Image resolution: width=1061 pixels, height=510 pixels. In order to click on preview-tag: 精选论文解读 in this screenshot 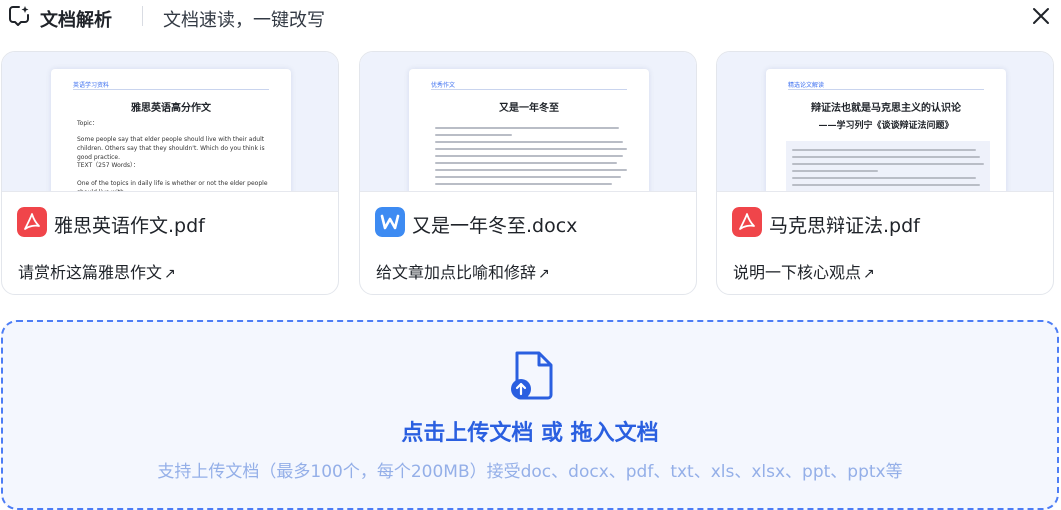, I will do `click(806, 85)`.